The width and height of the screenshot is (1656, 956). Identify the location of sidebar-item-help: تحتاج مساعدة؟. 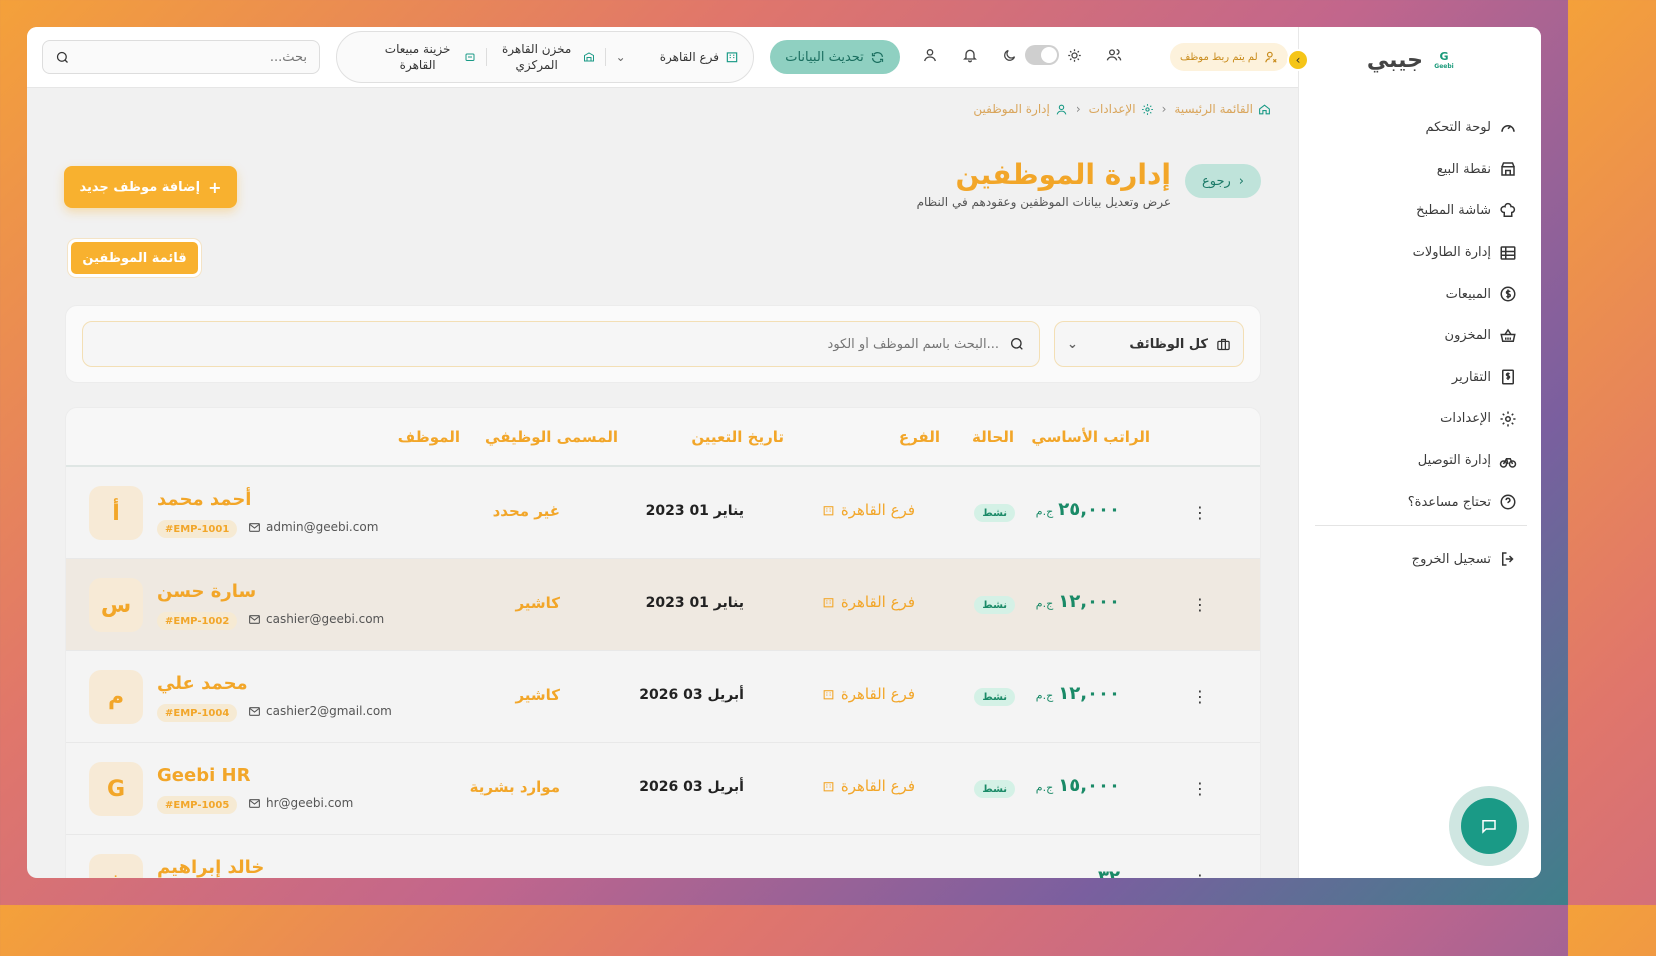
(1417, 502).